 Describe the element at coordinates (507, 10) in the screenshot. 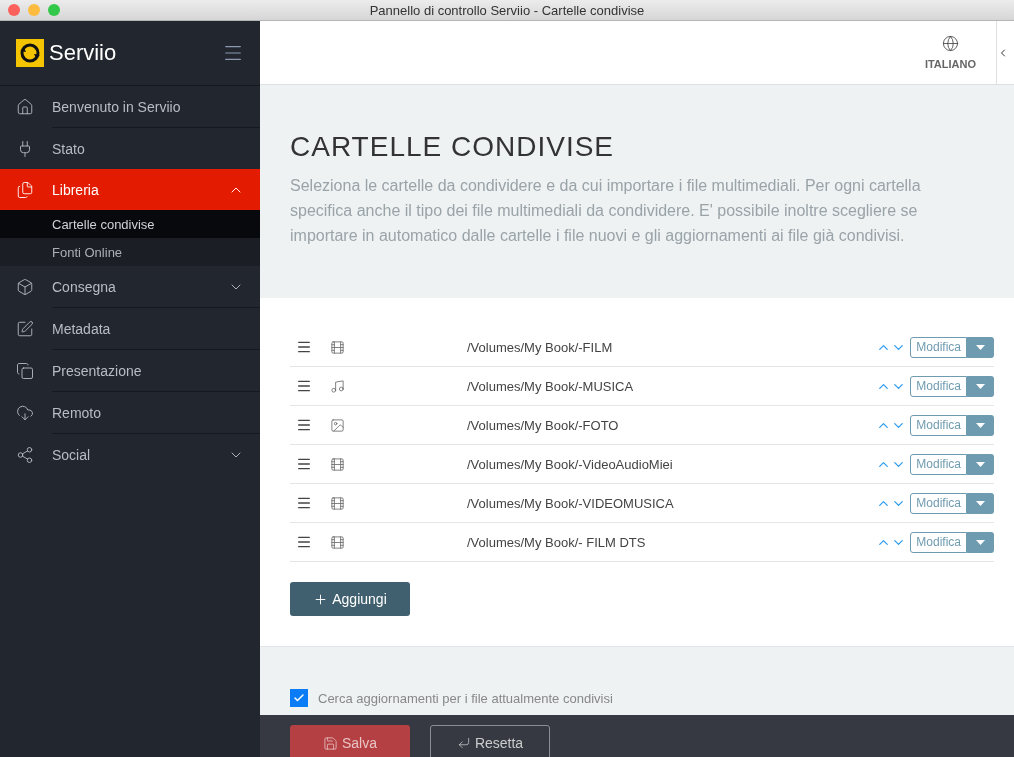

I see `window-title: Pannello di controllo Serviio - Cartelle condivise` at that location.